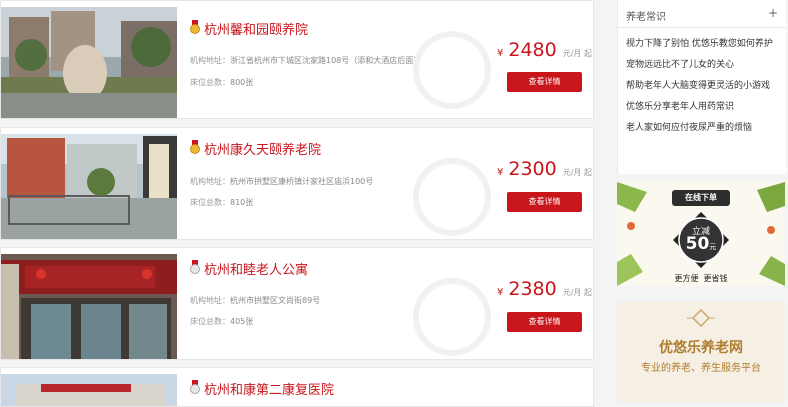  Describe the element at coordinates (703, 65) in the screenshot. I see `knowledge-link: 宠物远远比不了儿女的关心` at that location.